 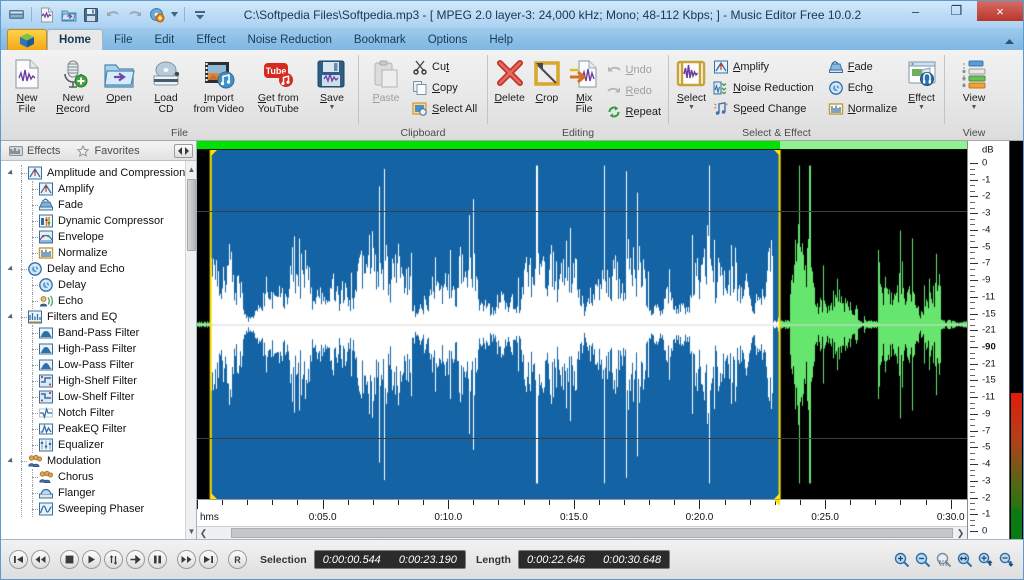 What do you see at coordinates (113, 559) in the screenshot?
I see `loop-button` at bounding box center [113, 559].